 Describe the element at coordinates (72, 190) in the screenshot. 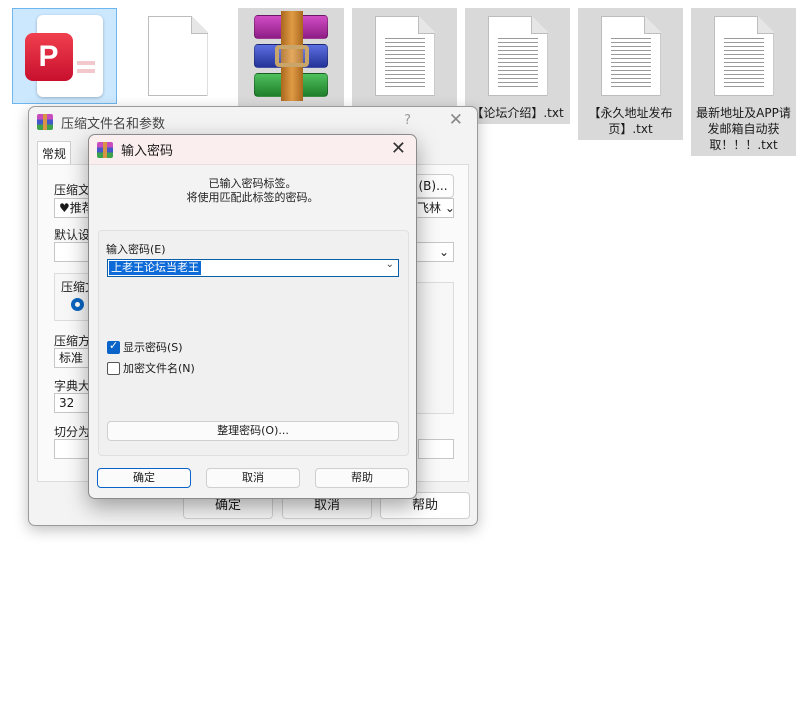

I see `archive-name-label: 压缩文` at that location.